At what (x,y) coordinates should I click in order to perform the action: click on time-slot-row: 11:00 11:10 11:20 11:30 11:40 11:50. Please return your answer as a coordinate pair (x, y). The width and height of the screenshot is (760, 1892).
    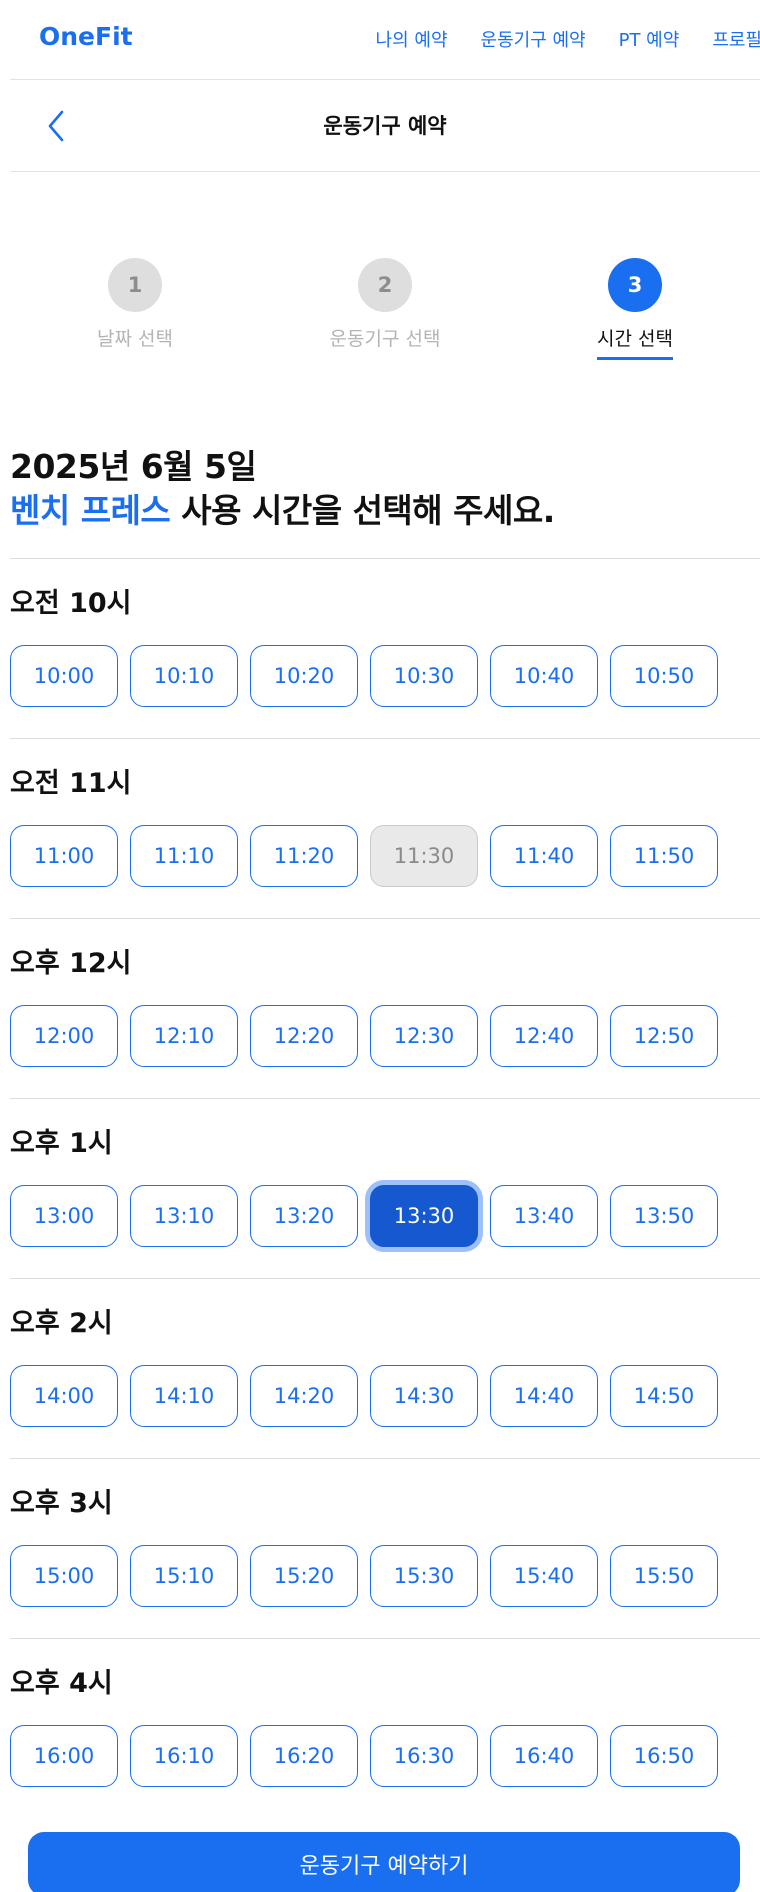
    Looking at the image, I should click on (370, 856).